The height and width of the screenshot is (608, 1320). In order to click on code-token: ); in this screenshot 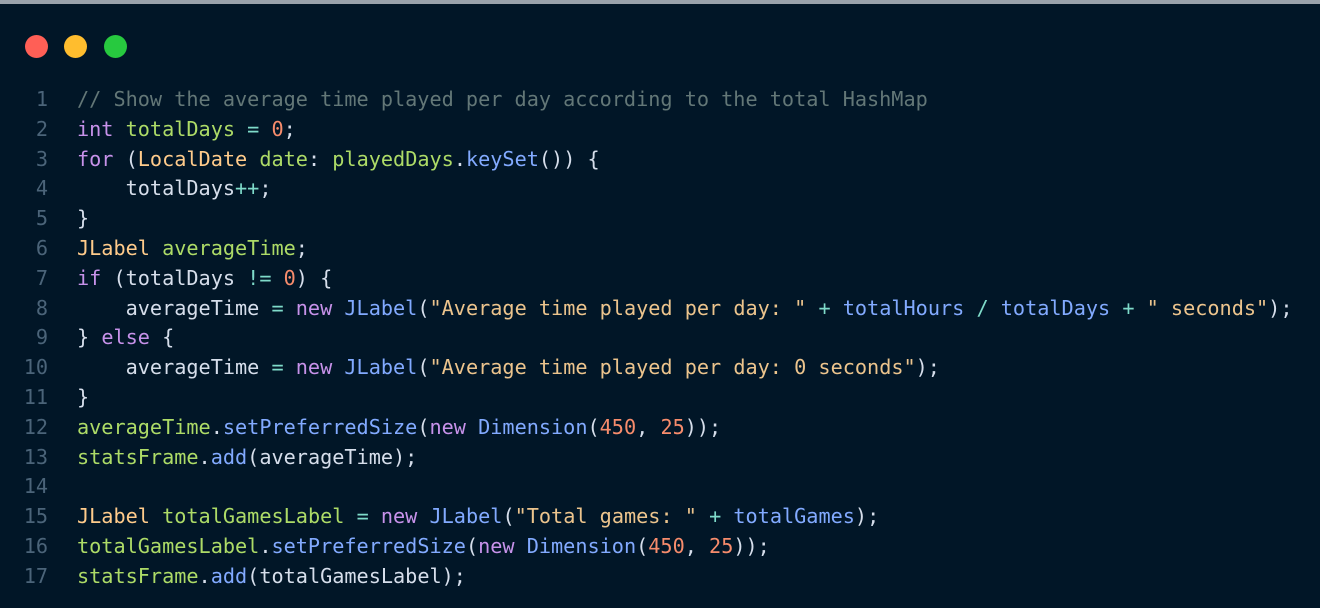, I will do `click(1280, 307)`.